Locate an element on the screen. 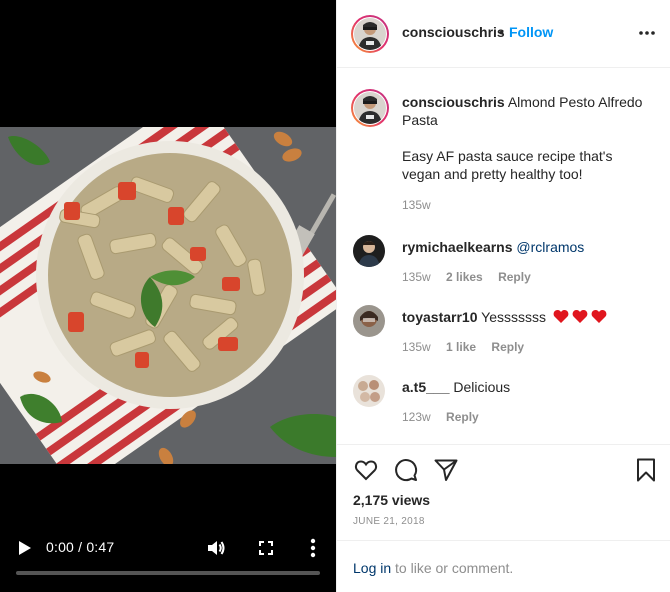 This screenshot has height=592, width=670. login-link: Log in is located at coordinates (372, 568).